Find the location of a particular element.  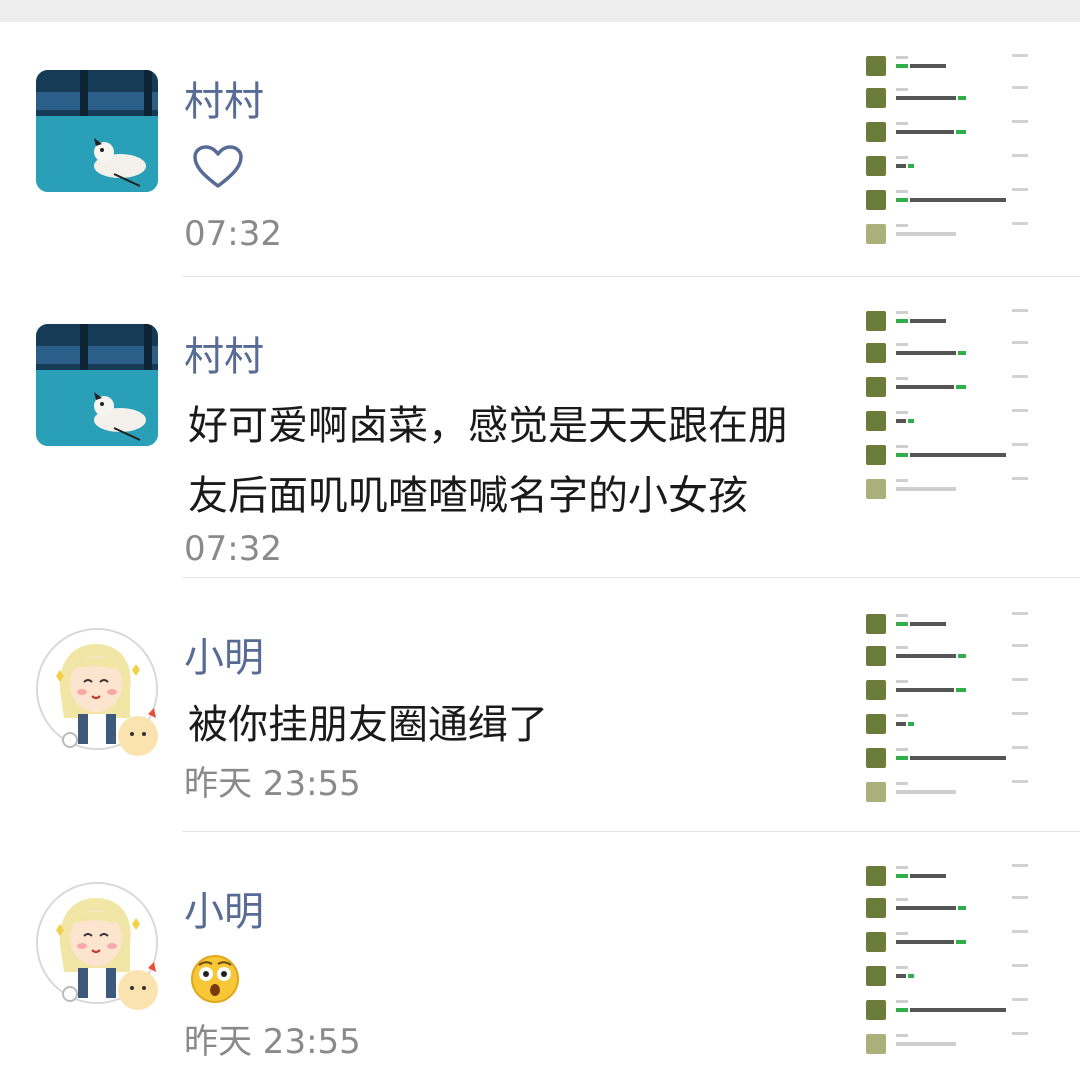

comment-text: 好可爱啊卤菜，感觉是天天跟在朋 友后面叽叽喳喳喊名字的小女孩 is located at coordinates (518, 461).